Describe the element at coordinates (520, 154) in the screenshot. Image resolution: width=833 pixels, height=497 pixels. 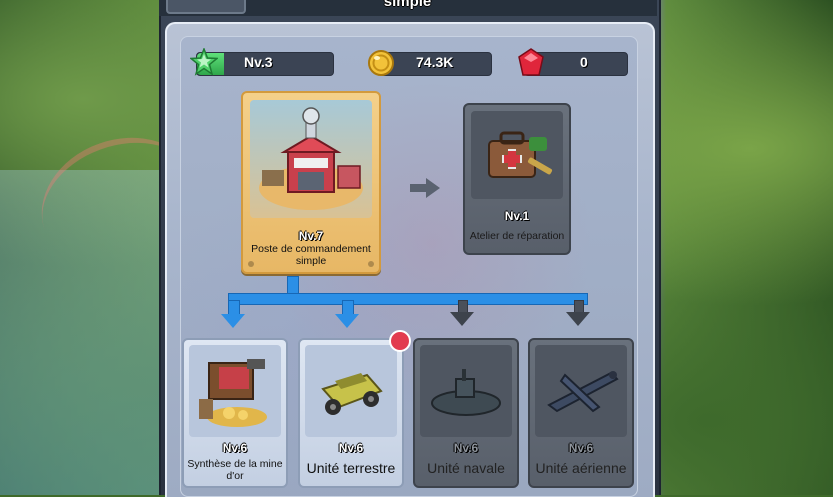
I see `repair-kit-icon` at that location.